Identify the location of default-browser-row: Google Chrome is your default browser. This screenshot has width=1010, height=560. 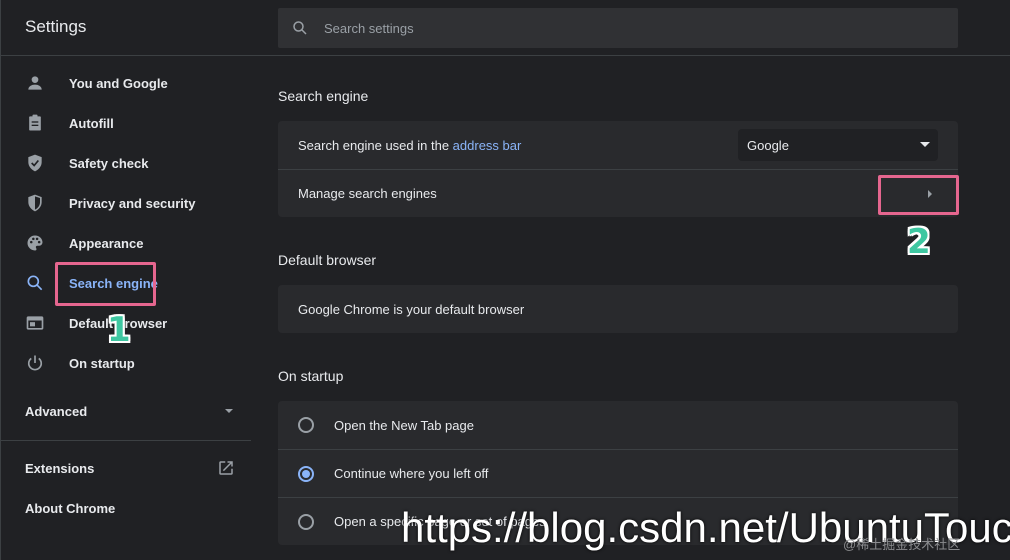
(618, 309).